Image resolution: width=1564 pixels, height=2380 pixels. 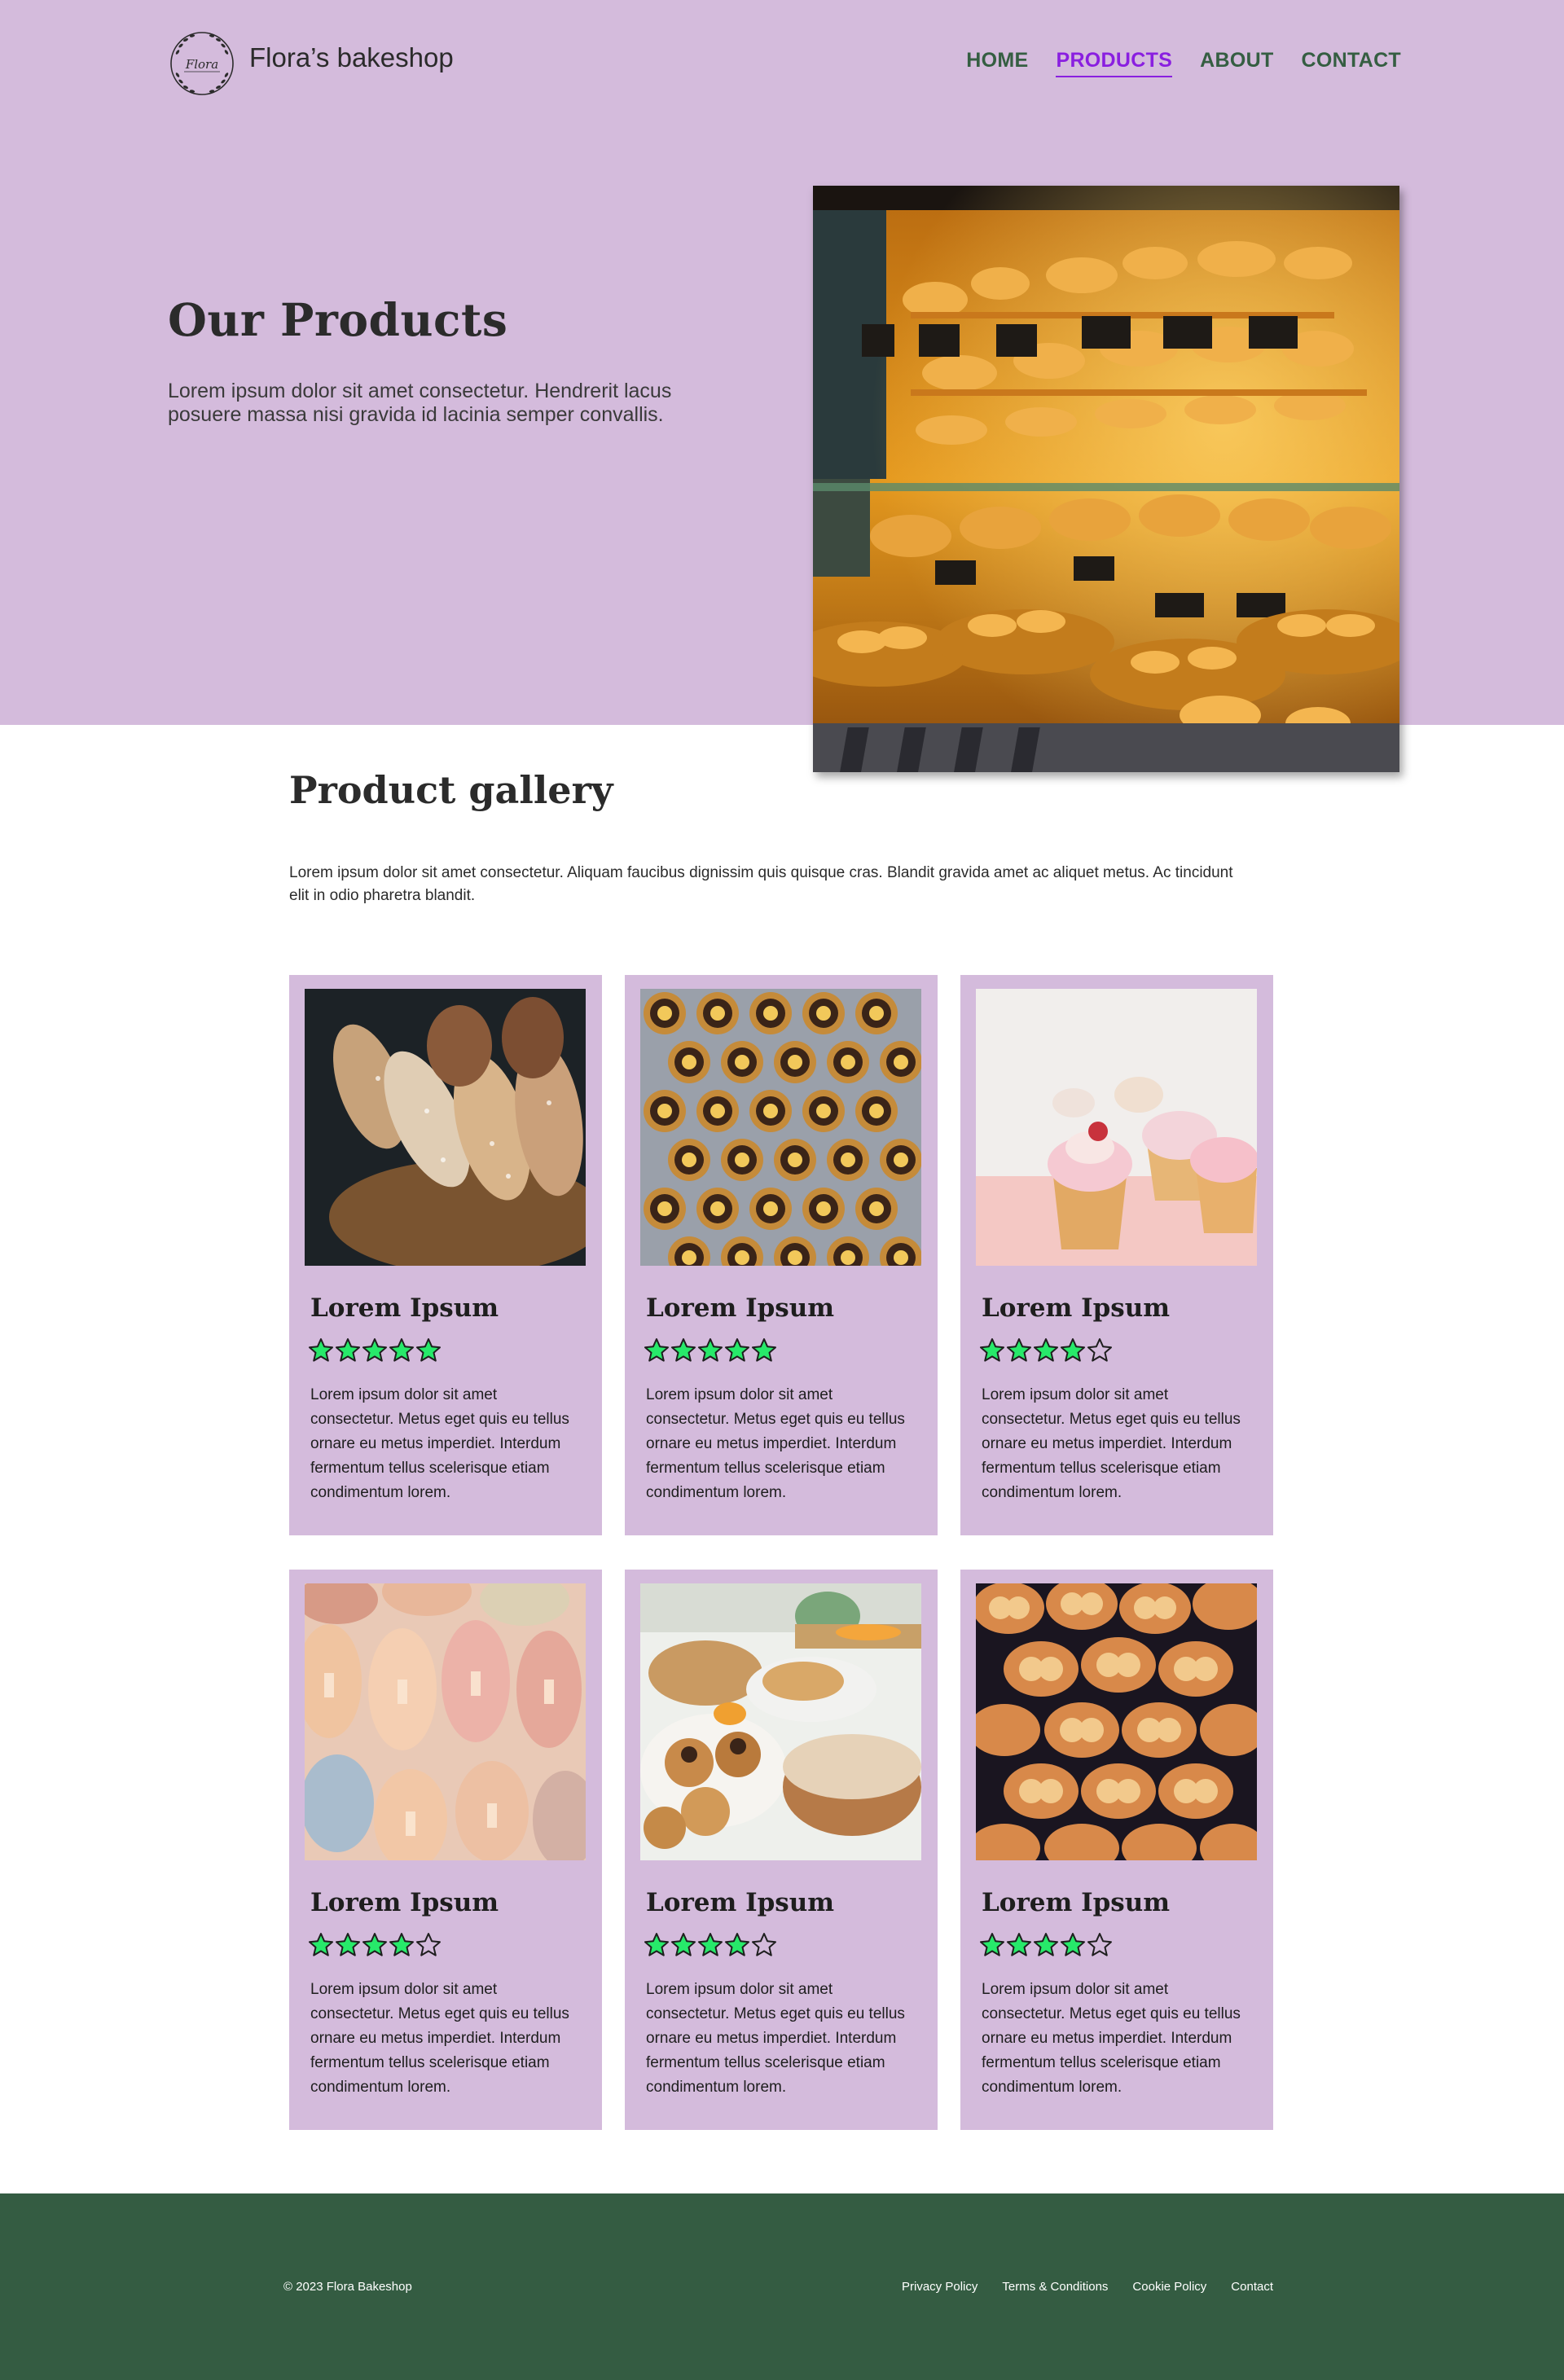 I want to click on product-image-palmiers, so click(x=1116, y=1722).